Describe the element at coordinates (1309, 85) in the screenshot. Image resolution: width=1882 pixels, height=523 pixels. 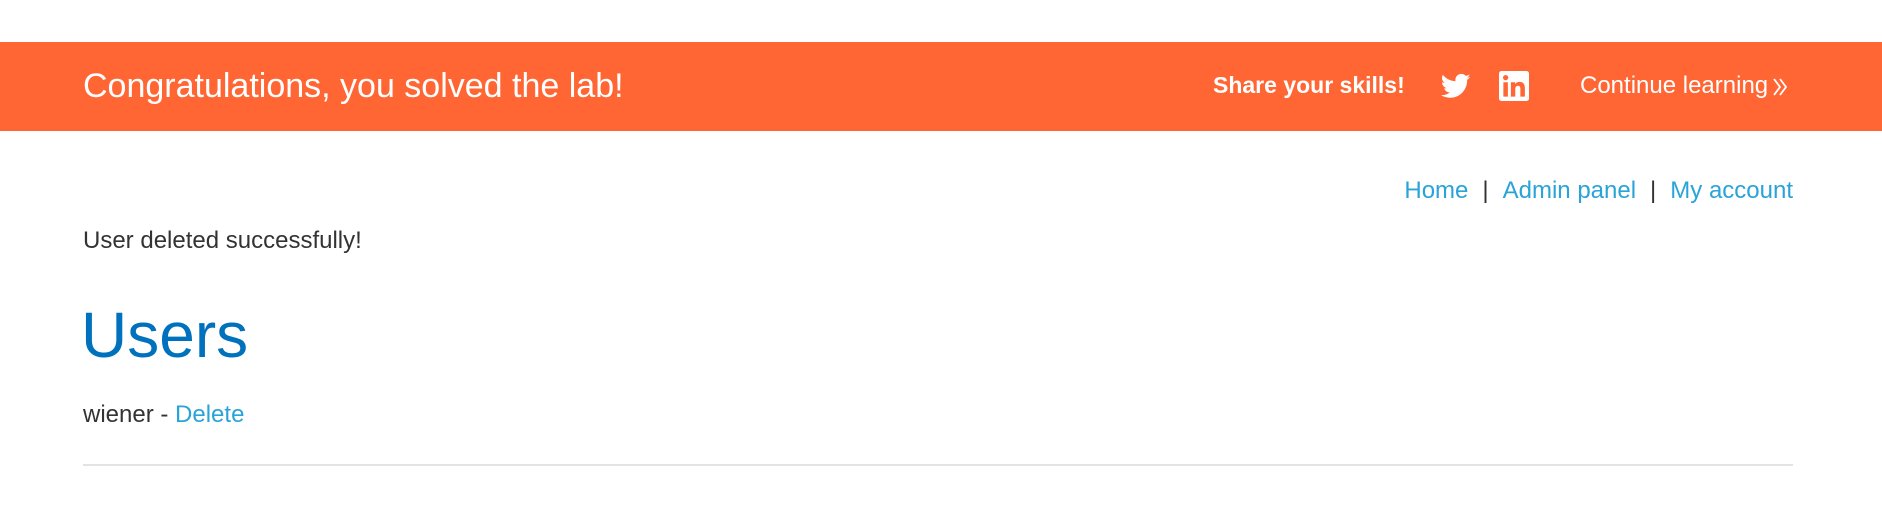
I see `share-label: Share your skills!` at that location.